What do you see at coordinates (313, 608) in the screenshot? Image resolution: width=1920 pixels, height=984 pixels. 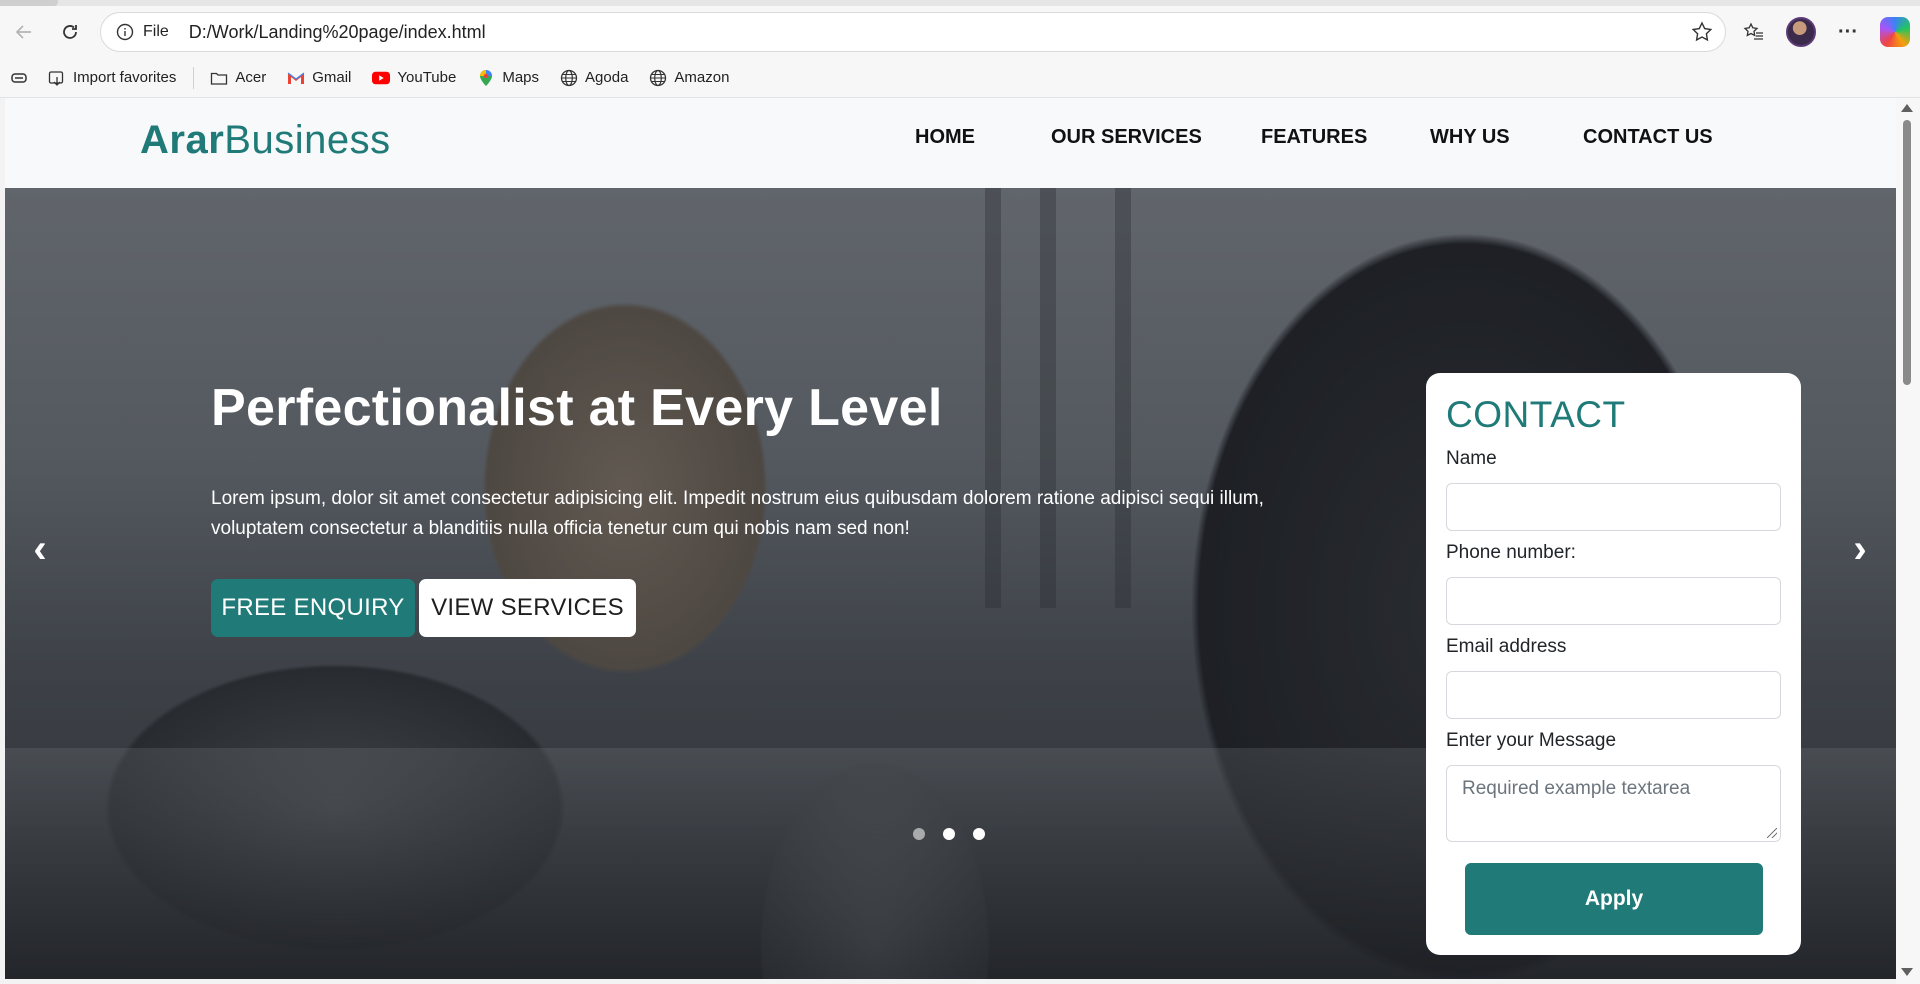 I see `free-enquiry-button: FREE ENQUIRY` at bounding box center [313, 608].